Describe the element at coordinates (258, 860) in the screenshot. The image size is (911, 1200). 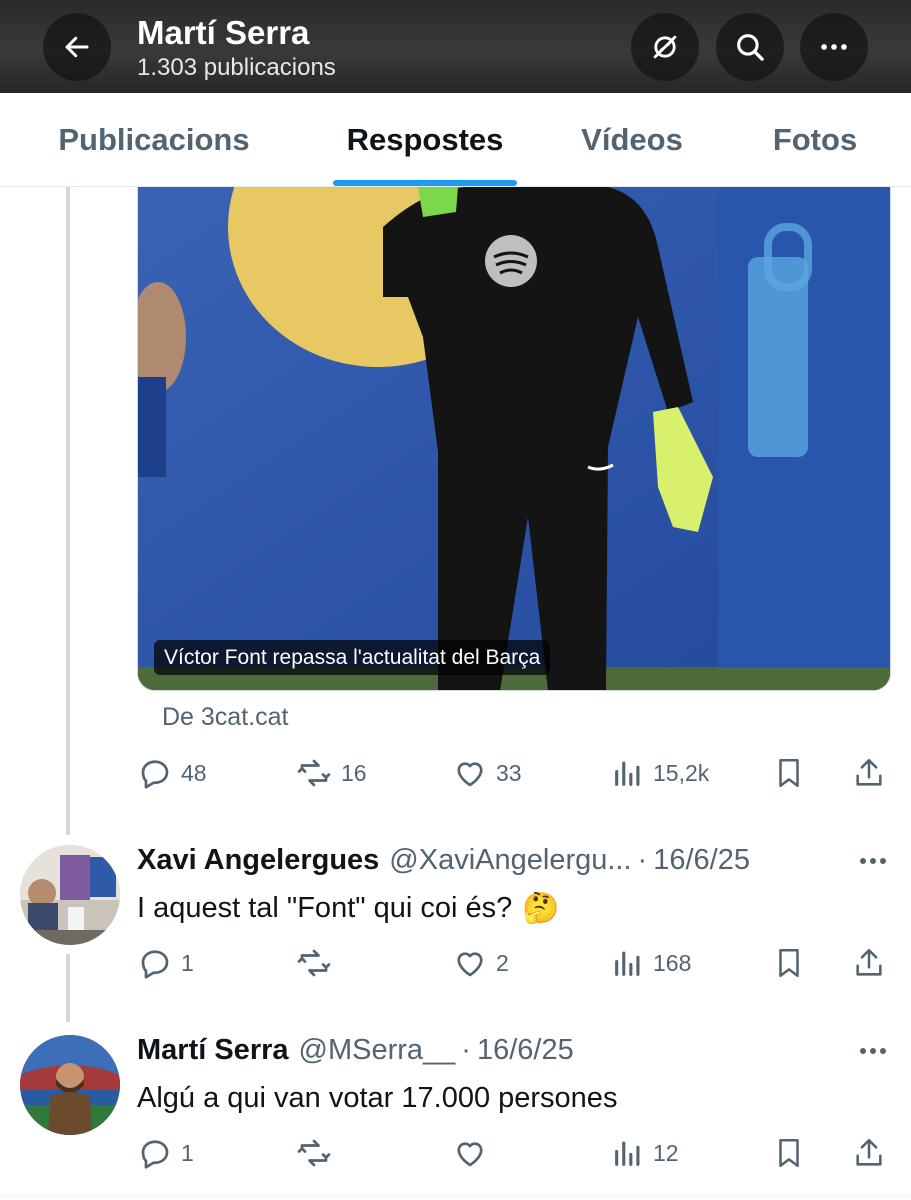
I see `author-name: Xavi Angelergues` at that location.